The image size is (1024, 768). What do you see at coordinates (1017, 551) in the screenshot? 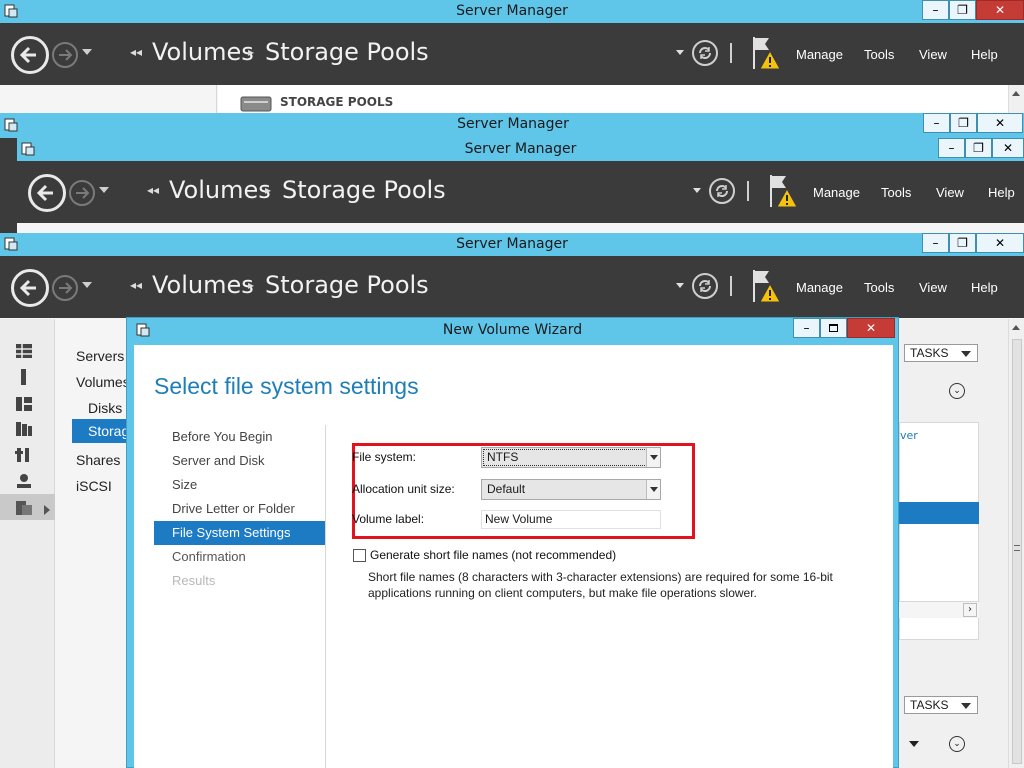
I see `scroll-thumb` at bounding box center [1017, 551].